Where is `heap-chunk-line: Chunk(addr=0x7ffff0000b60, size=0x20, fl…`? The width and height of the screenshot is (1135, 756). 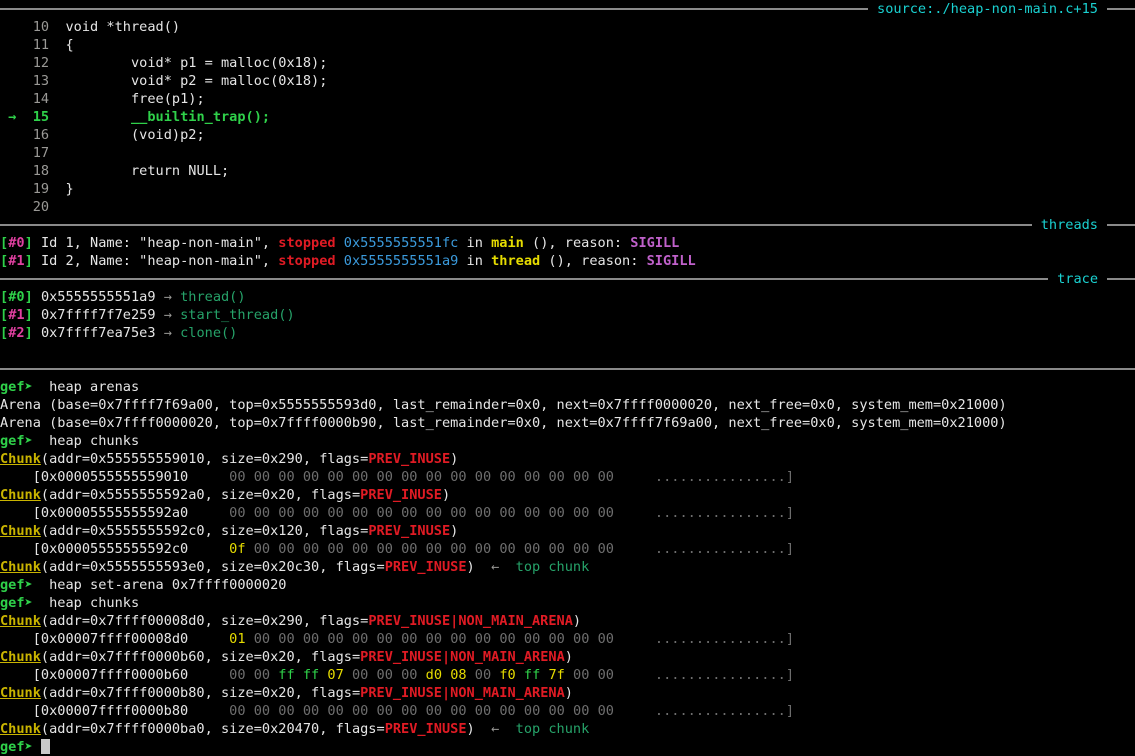 heap-chunk-line: Chunk(addr=0x7ffff0000b60, size=0x20, fl… is located at coordinates (567, 657).